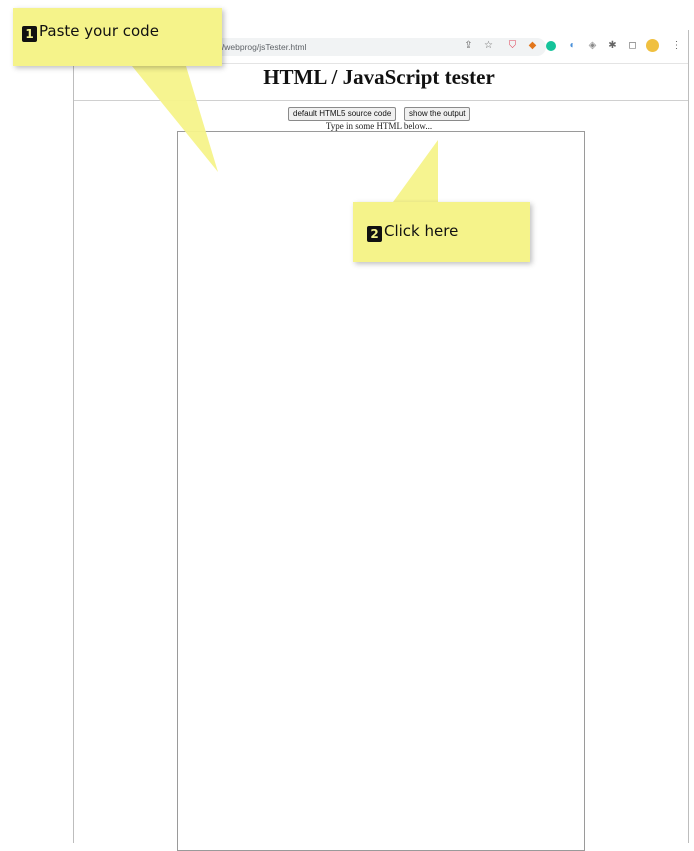  Describe the element at coordinates (175, 119) in the screenshot. I see `callout-1-pointer` at that location.